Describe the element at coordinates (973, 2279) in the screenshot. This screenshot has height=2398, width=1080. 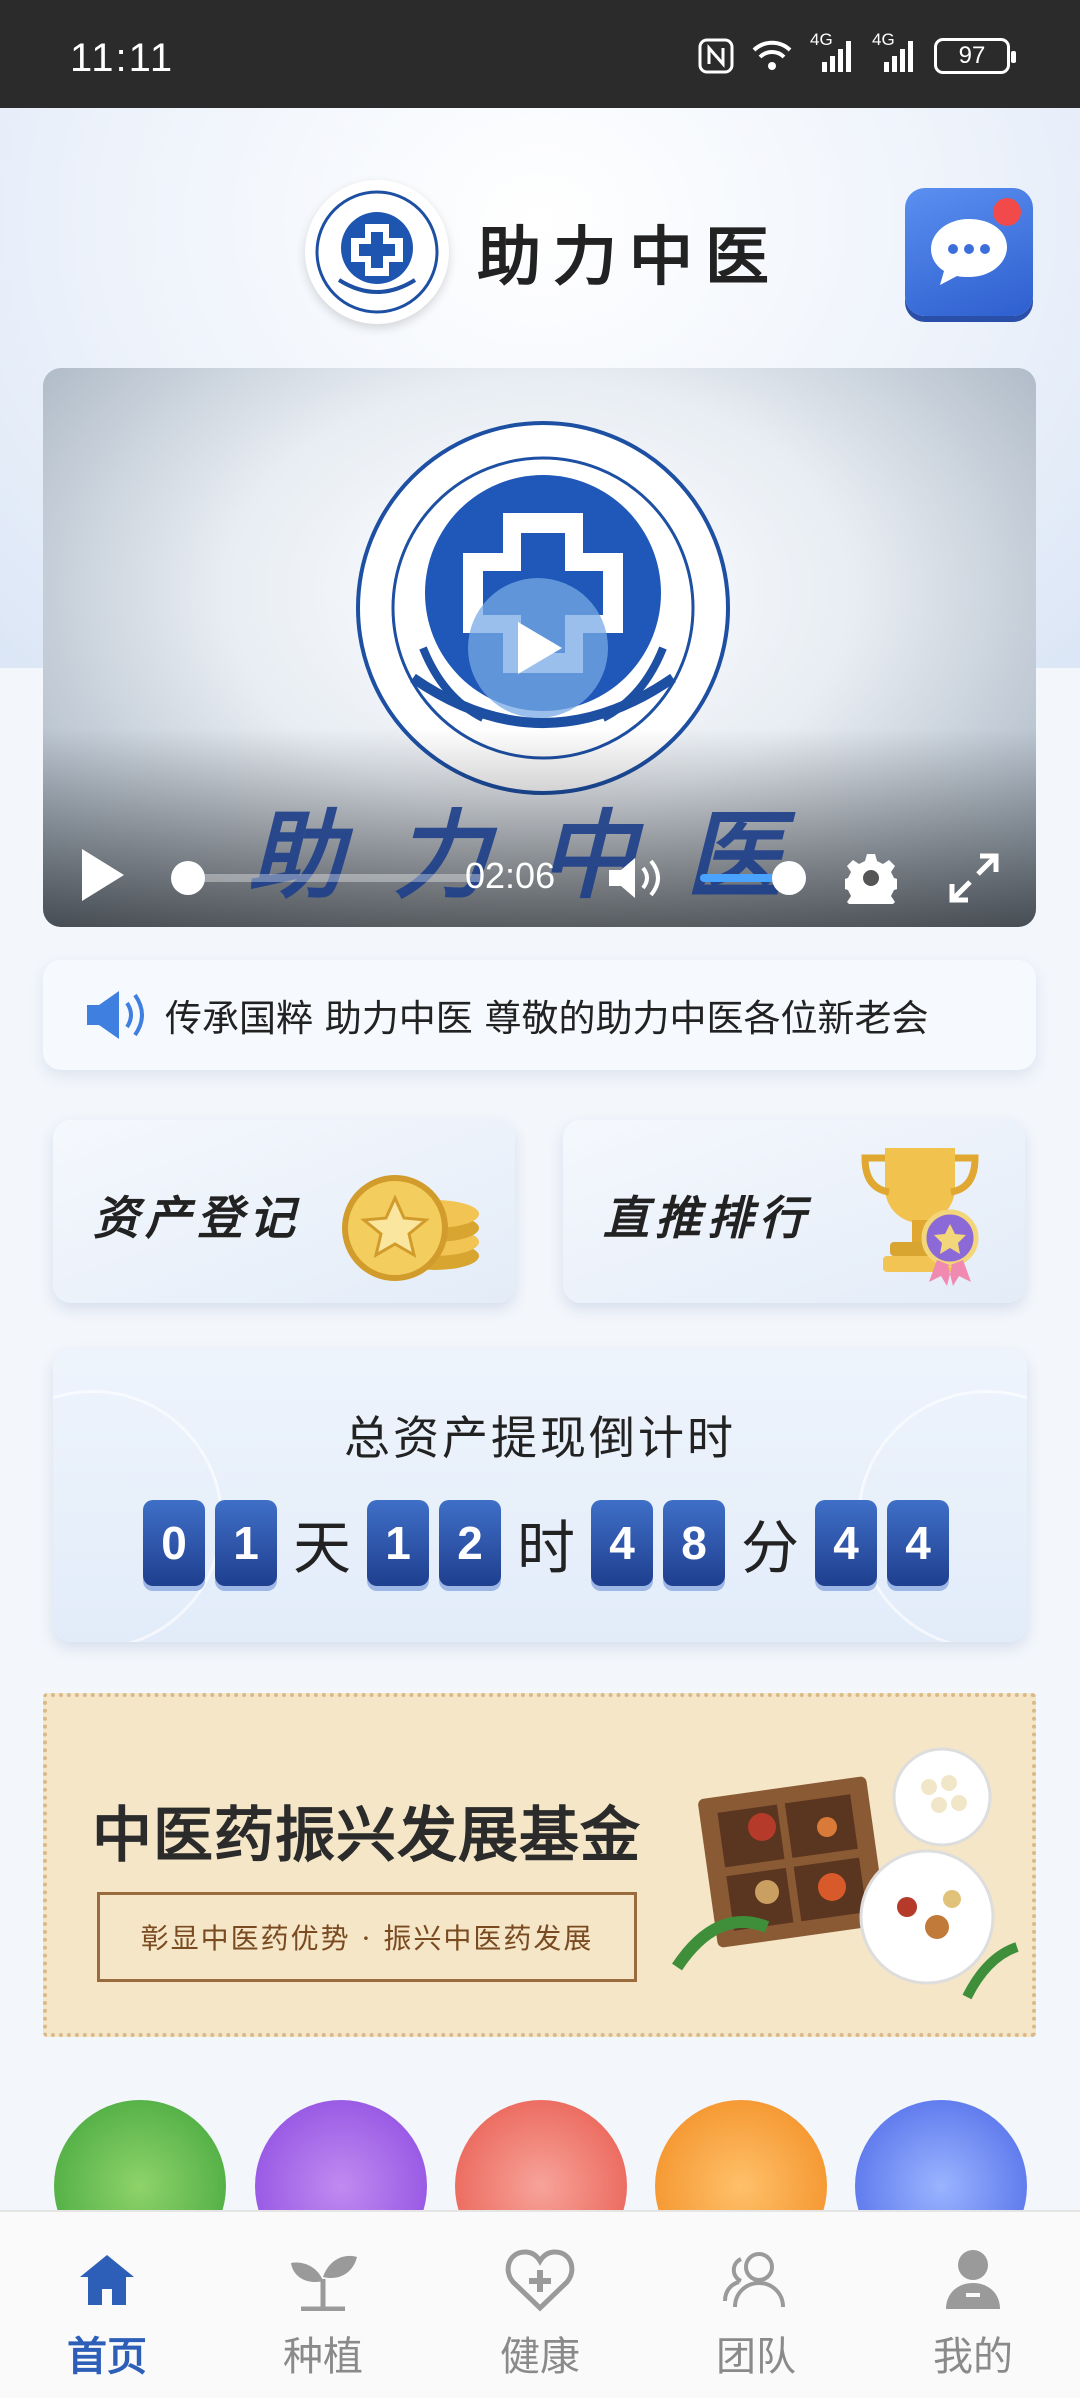
I see `user-icon` at that location.